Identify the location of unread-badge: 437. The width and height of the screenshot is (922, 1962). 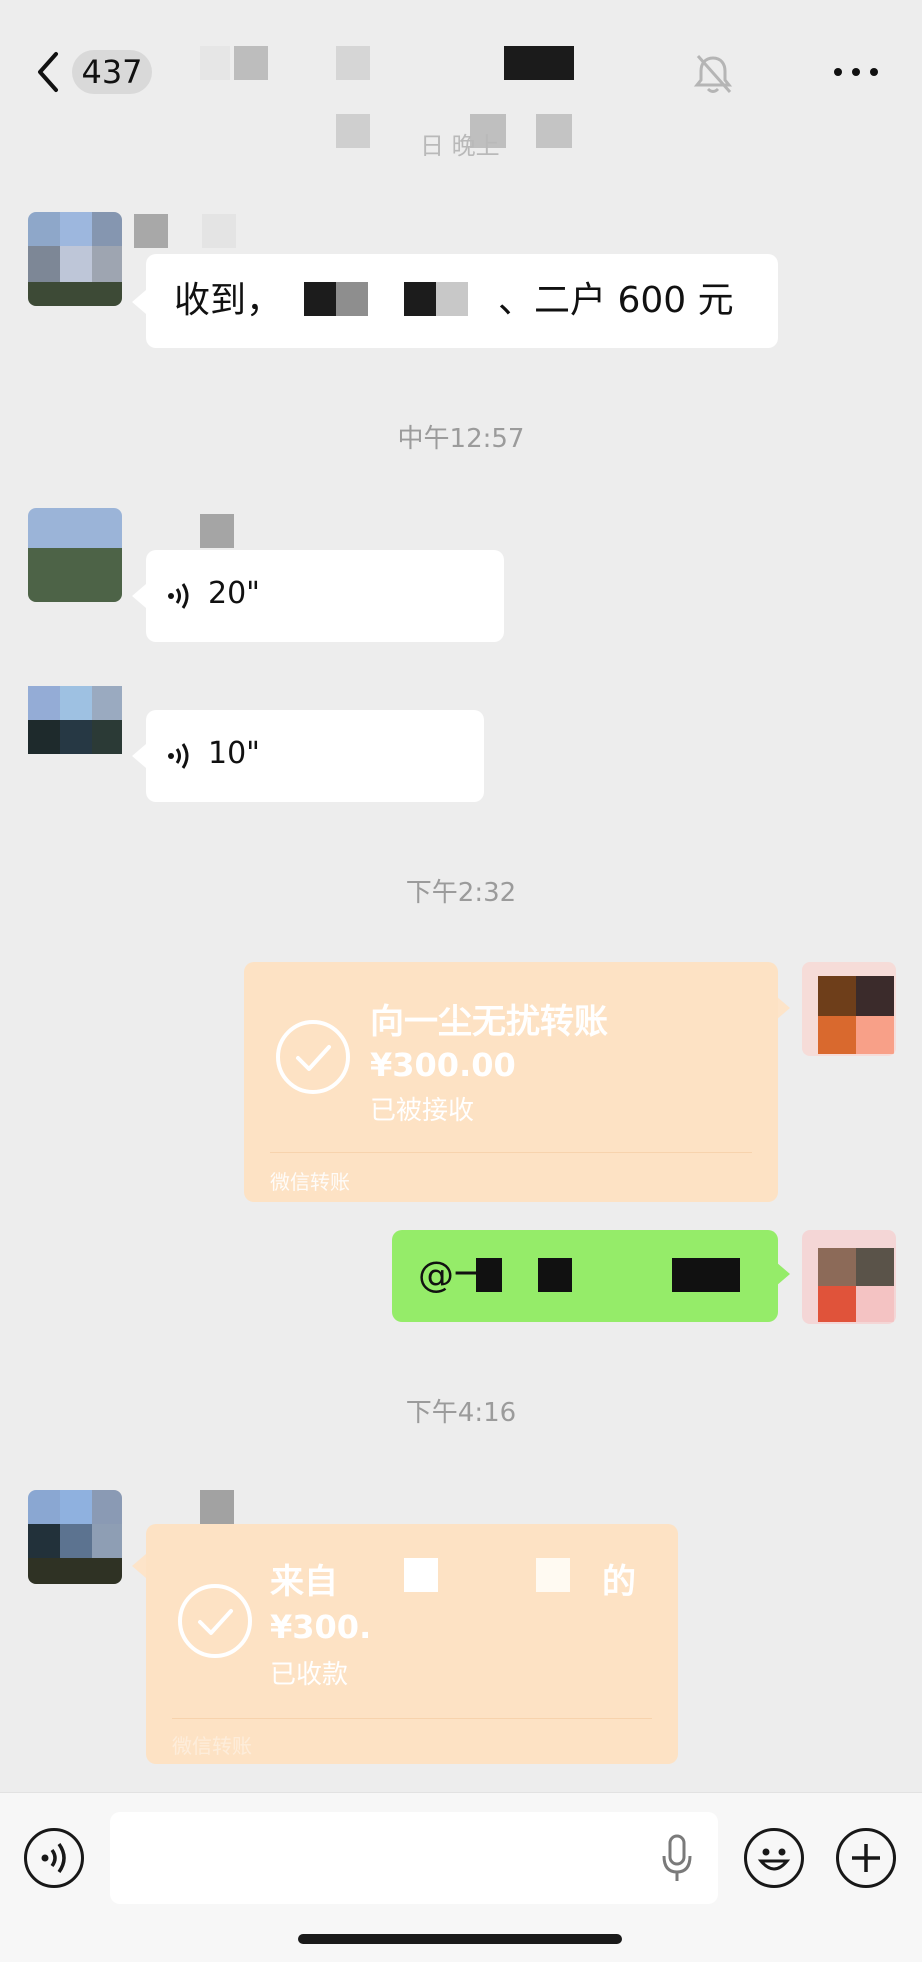
(112, 72).